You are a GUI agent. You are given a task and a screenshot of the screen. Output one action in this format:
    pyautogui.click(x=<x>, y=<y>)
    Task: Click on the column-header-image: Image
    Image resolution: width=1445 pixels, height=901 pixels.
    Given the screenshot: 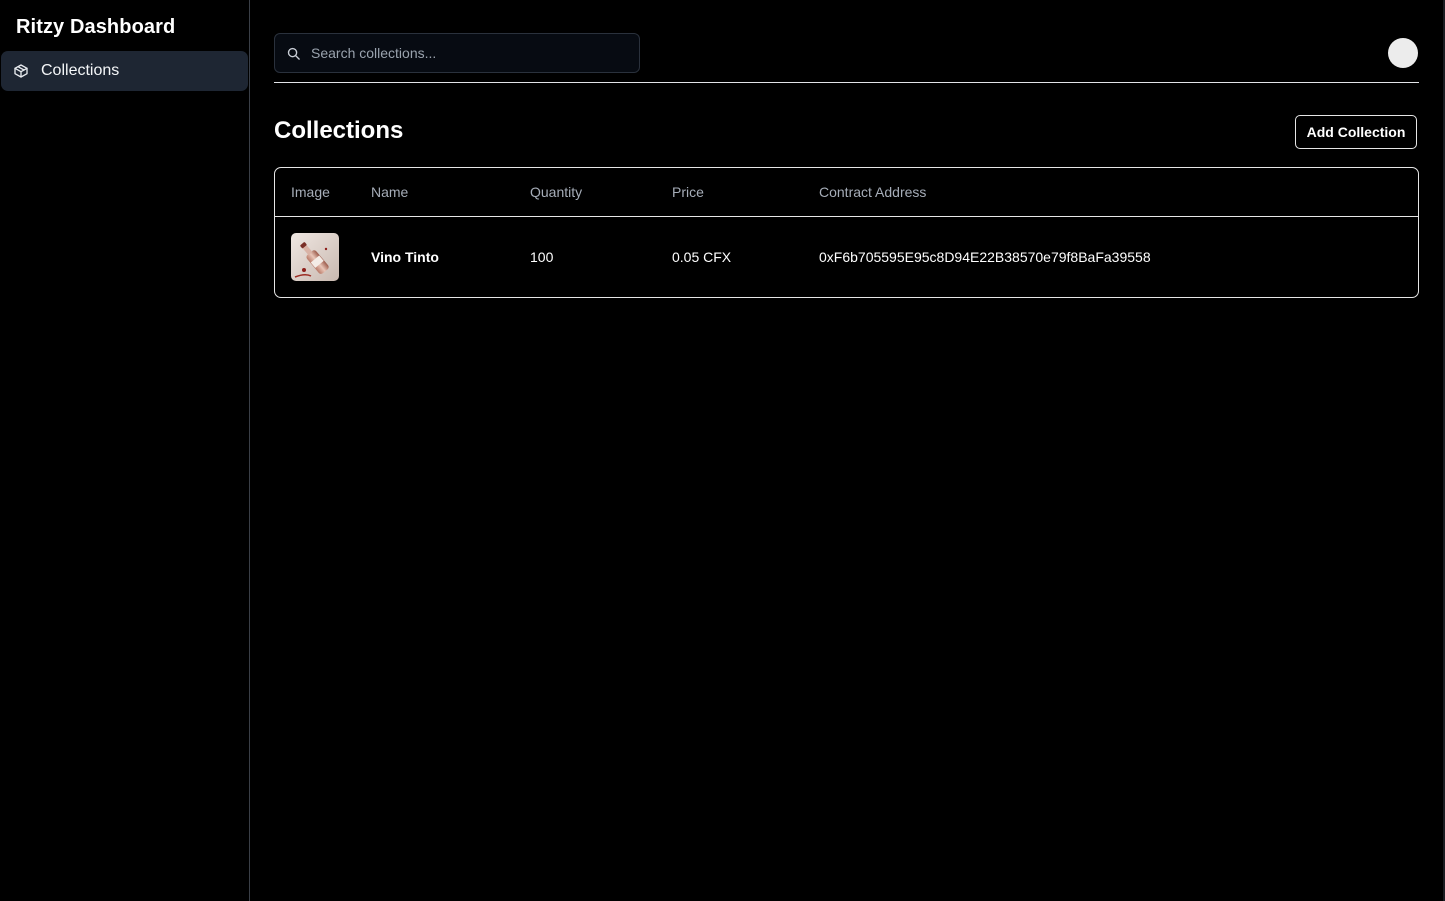 What is the action you would take?
    pyautogui.click(x=310, y=192)
    